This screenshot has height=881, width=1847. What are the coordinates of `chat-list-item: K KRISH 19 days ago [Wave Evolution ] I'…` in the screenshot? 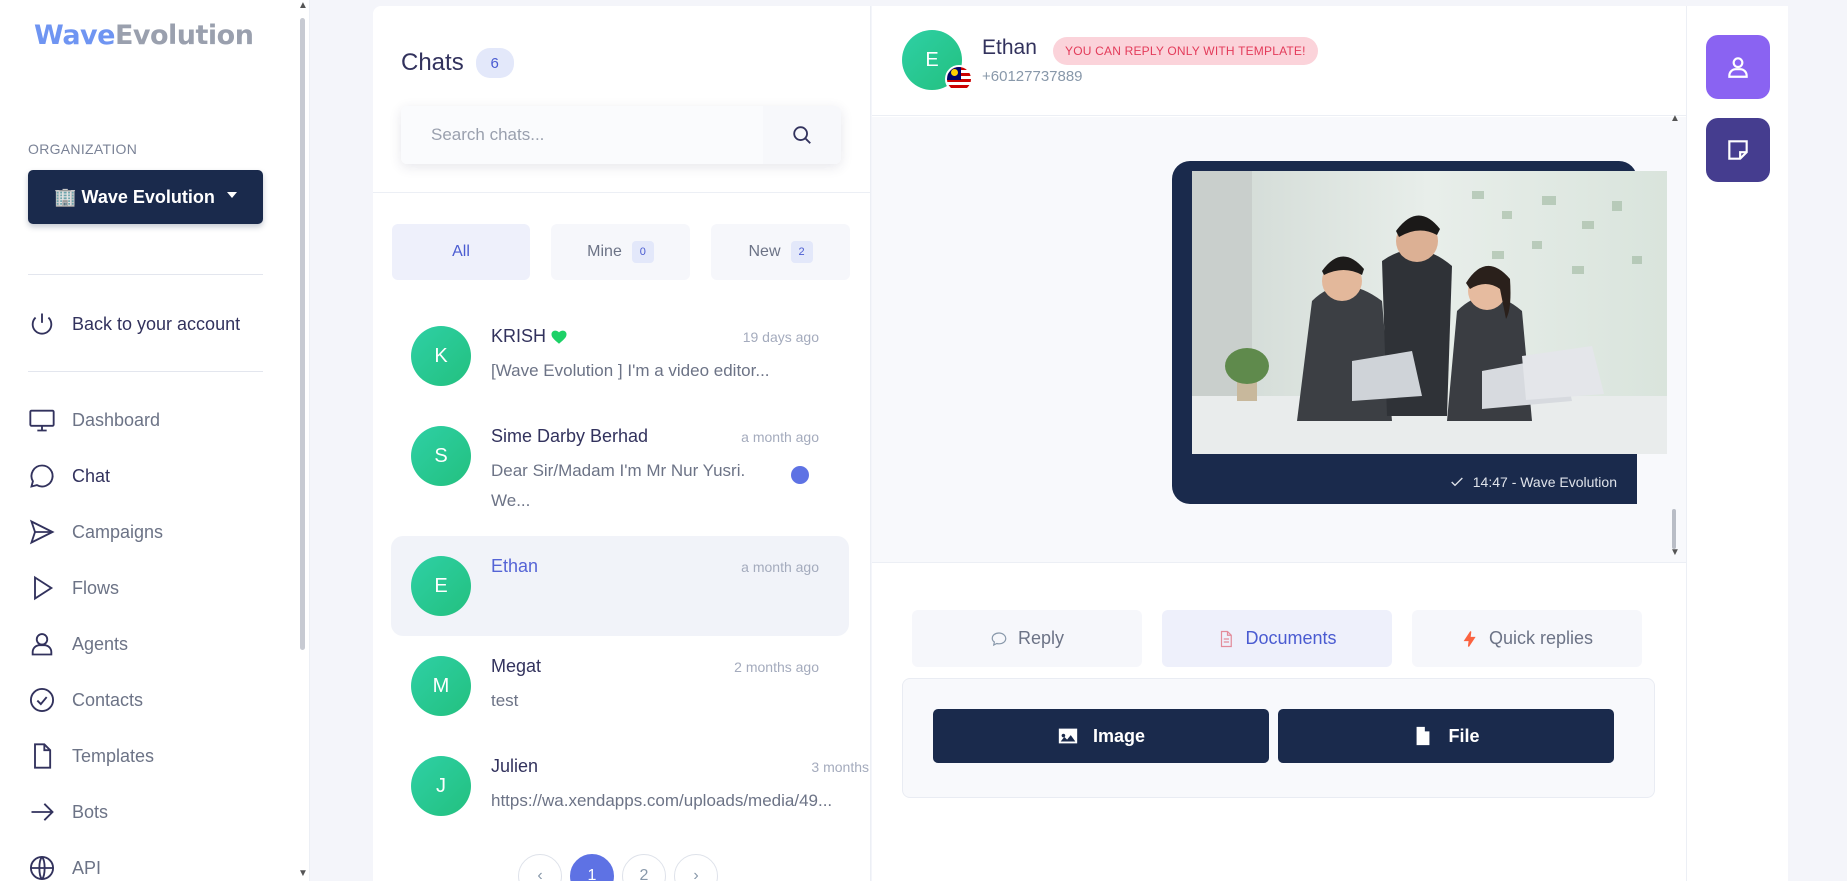 It's located at (620, 356).